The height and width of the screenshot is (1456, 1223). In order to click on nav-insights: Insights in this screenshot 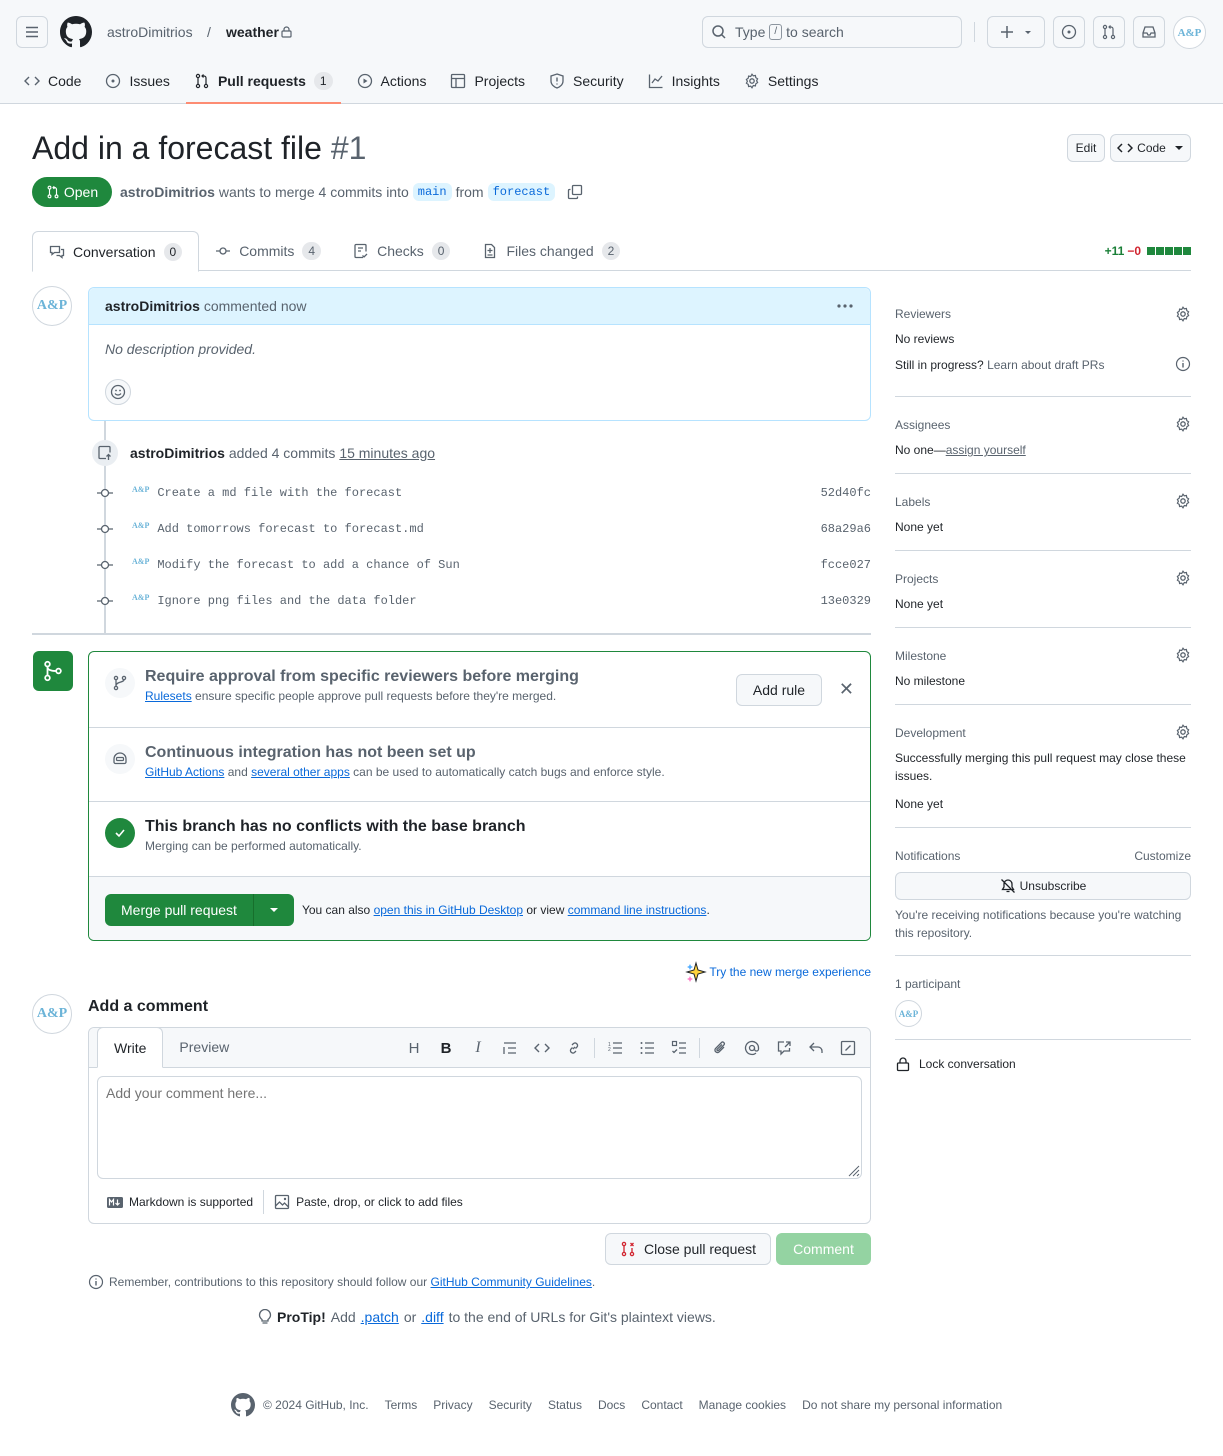, I will do `click(684, 81)`.